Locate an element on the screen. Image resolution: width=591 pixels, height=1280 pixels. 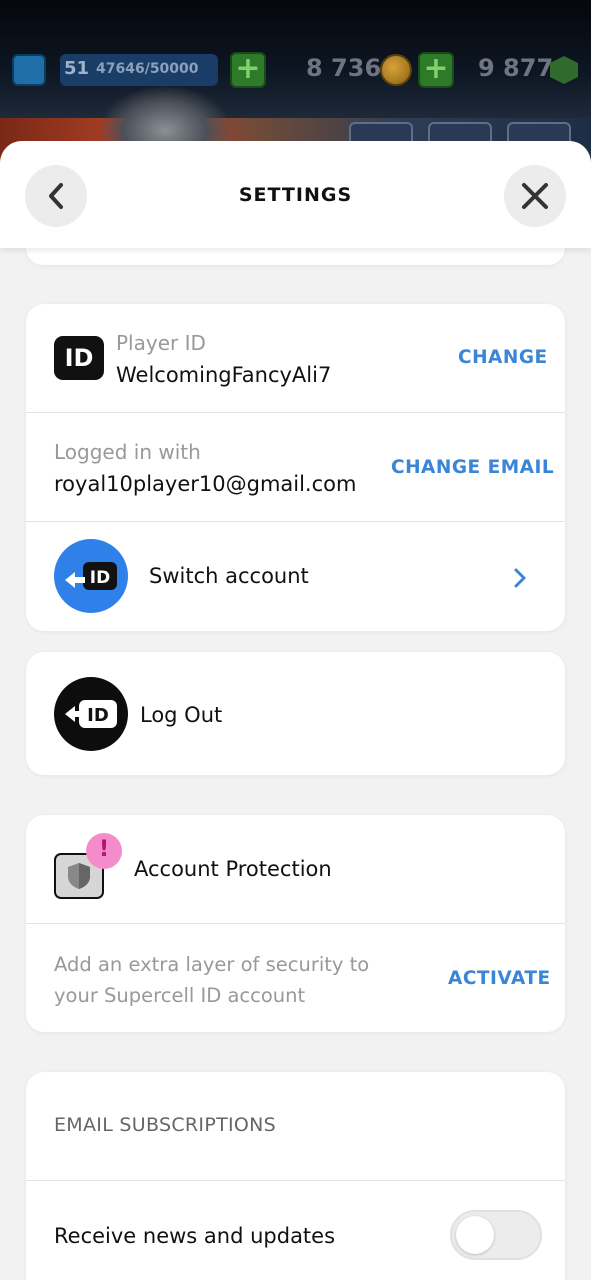
gem-icon is located at coordinates (564, 70).